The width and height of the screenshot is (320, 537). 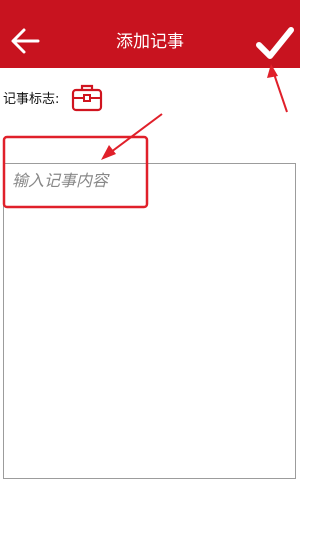 I want to click on briefcase-icon, so click(x=87, y=97).